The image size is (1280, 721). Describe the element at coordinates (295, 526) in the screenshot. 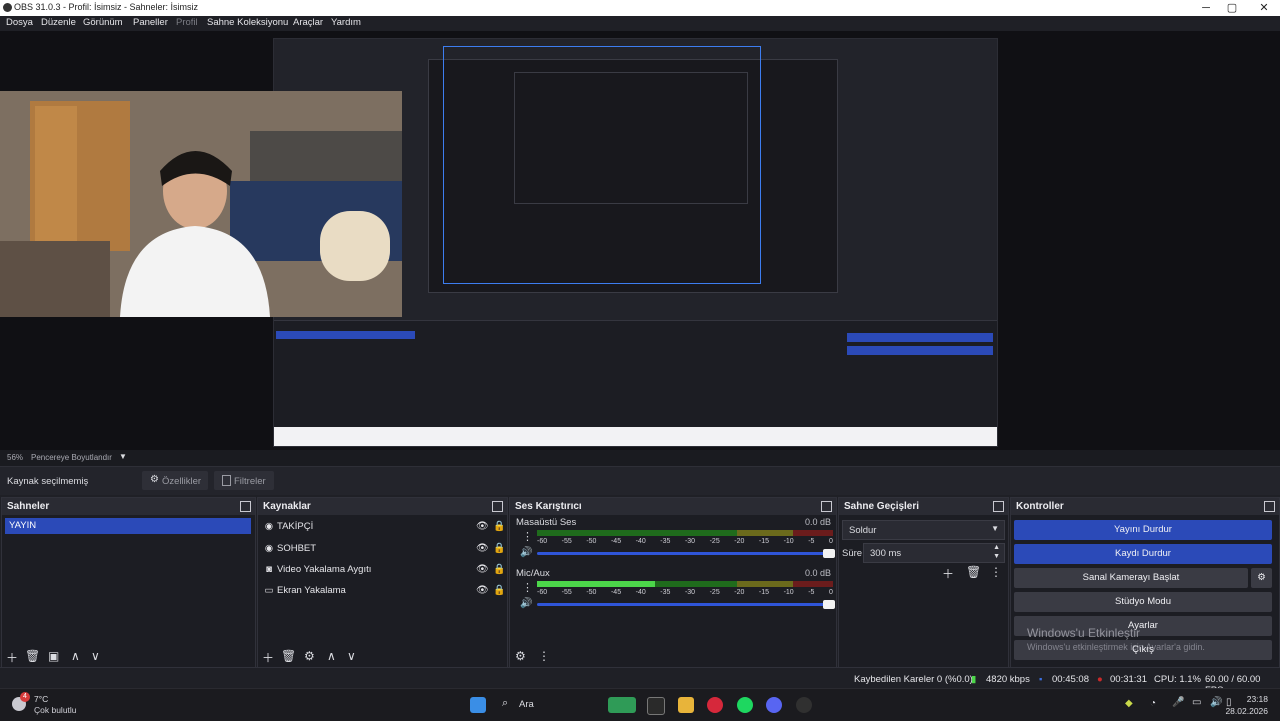

I see `source-label: TAKİPÇİ` at that location.